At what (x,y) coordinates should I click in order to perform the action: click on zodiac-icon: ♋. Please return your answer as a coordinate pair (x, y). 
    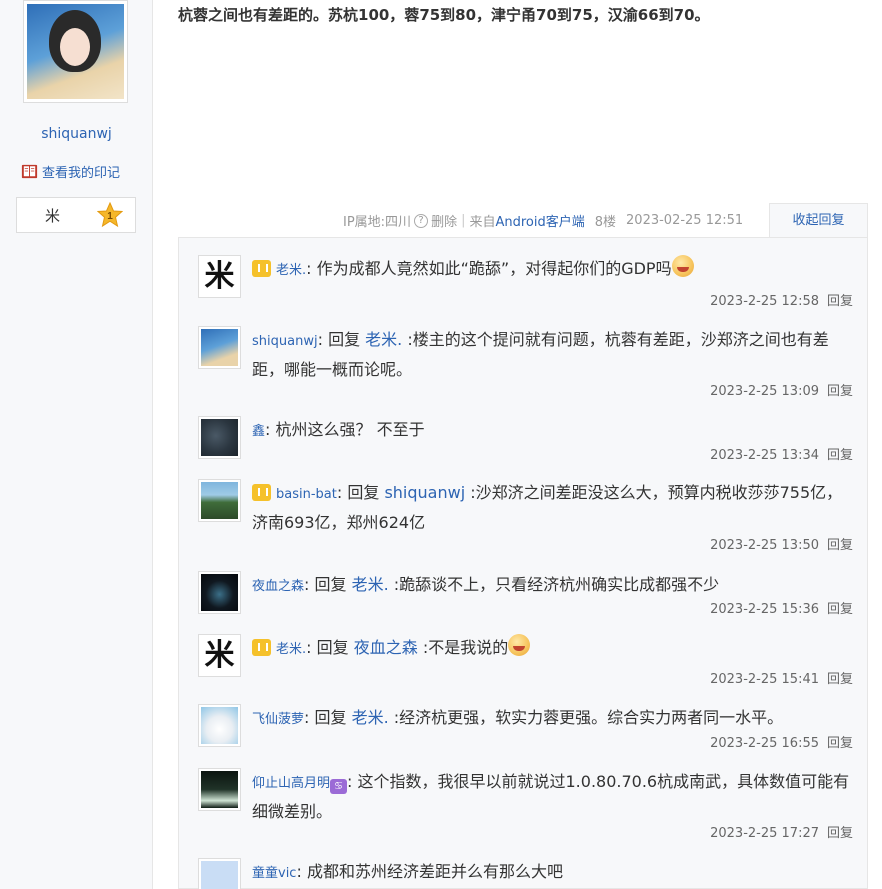
    Looking at the image, I should click on (339, 786).